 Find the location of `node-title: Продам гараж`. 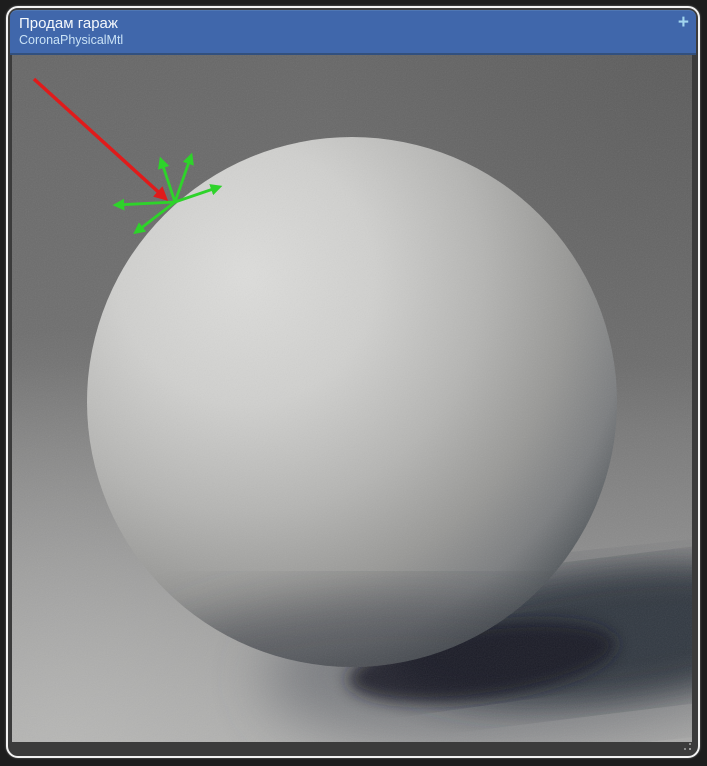

node-title: Продам гараж is located at coordinates (68, 23).